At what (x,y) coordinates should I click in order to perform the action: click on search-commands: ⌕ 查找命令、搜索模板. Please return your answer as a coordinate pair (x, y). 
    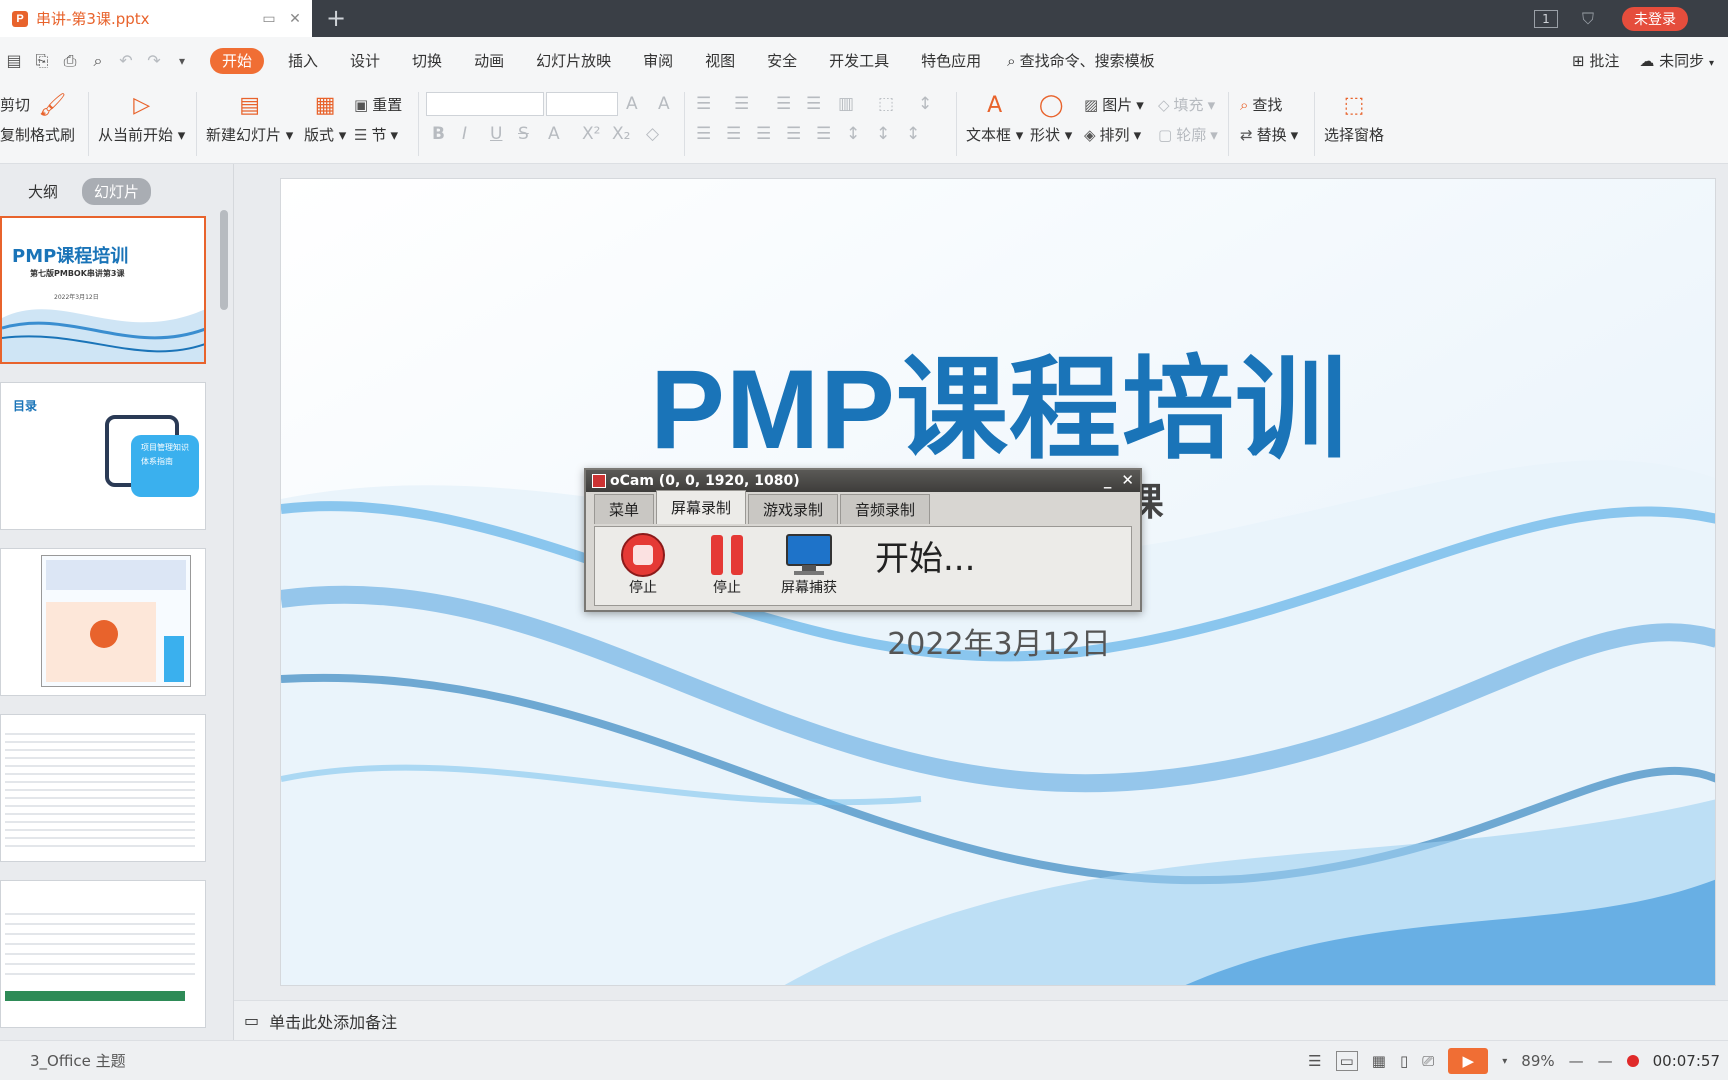
    Looking at the image, I should click on (1080, 60).